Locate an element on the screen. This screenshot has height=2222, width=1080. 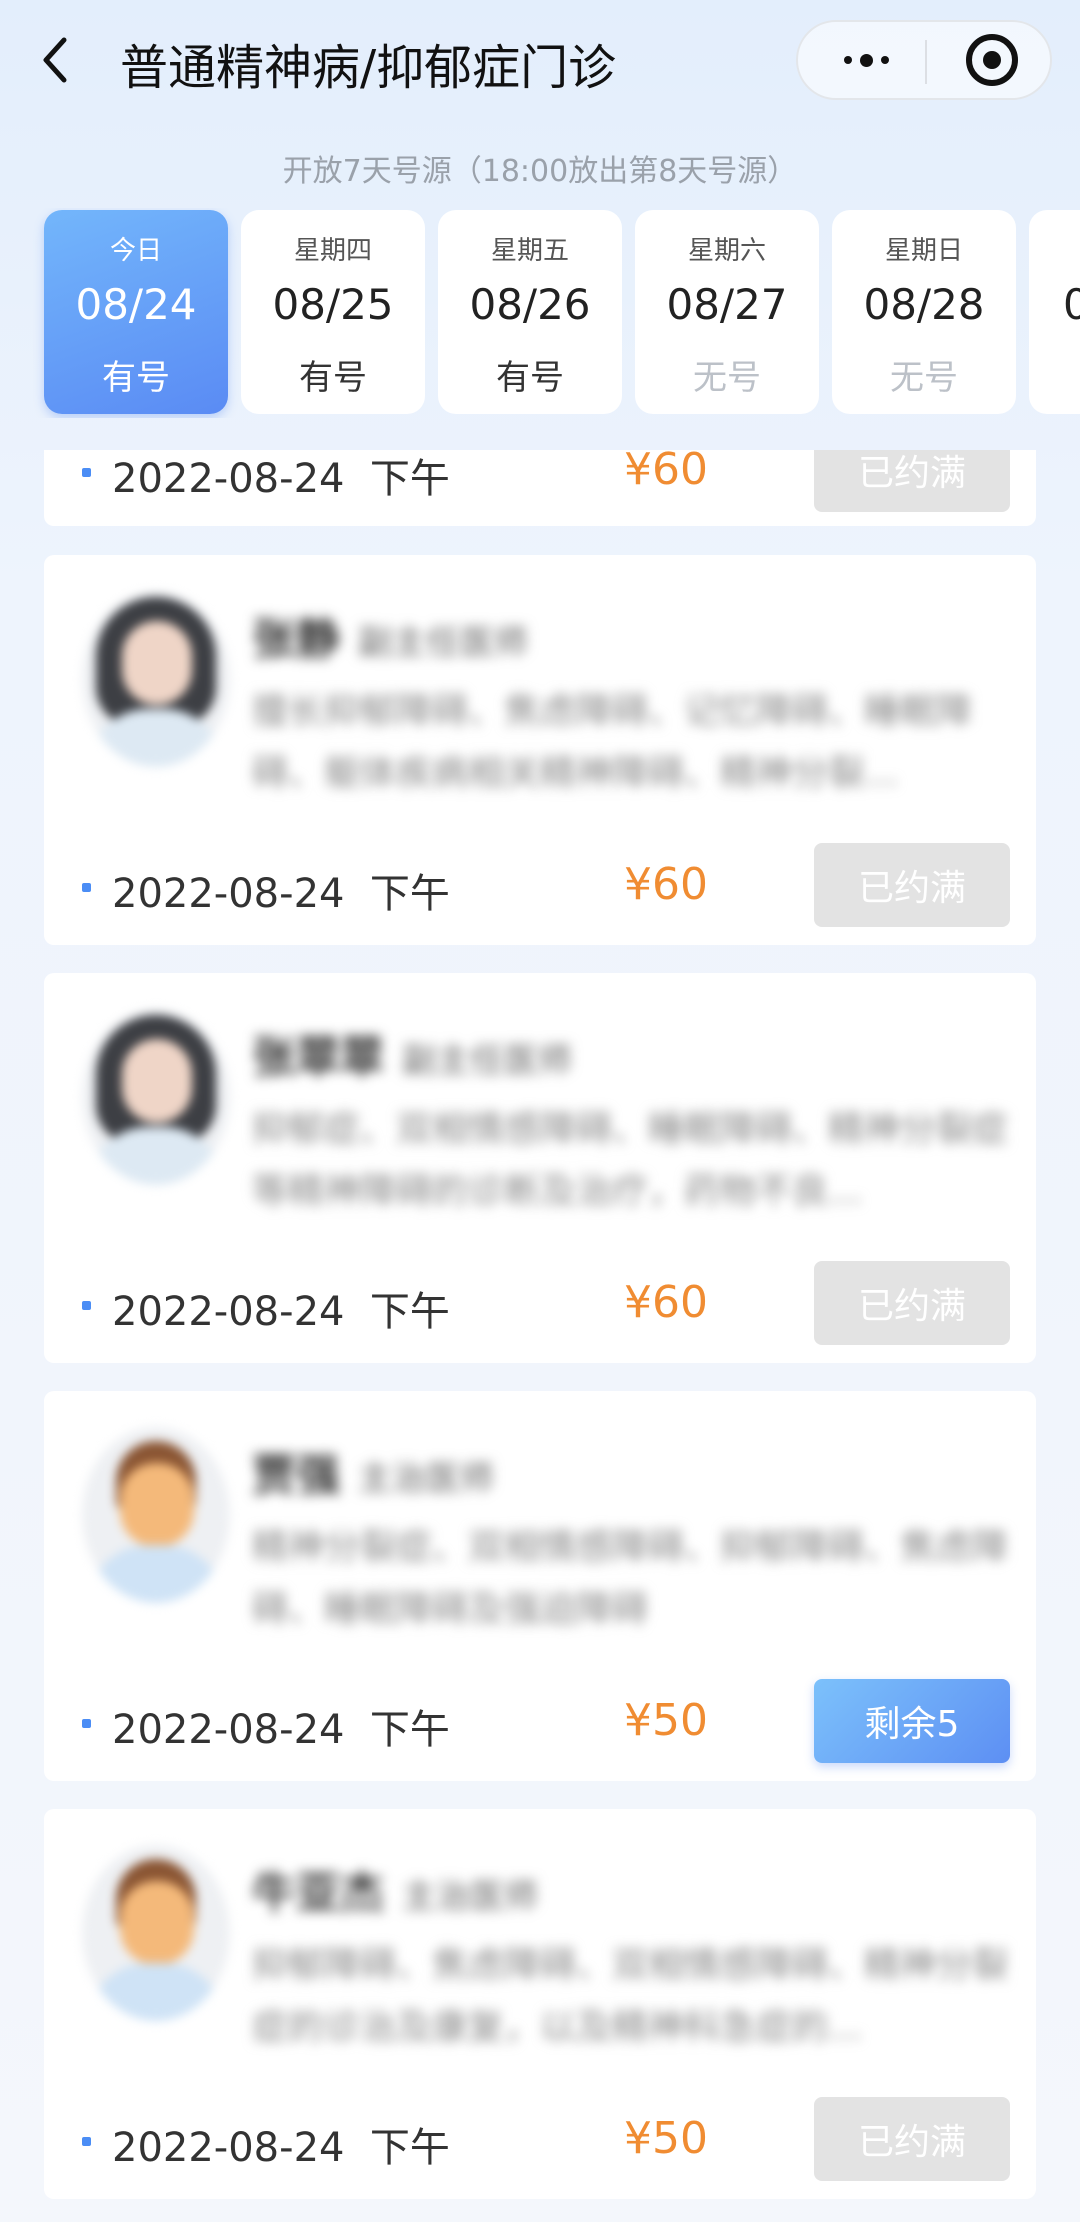
back-icon is located at coordinates (60, 60).